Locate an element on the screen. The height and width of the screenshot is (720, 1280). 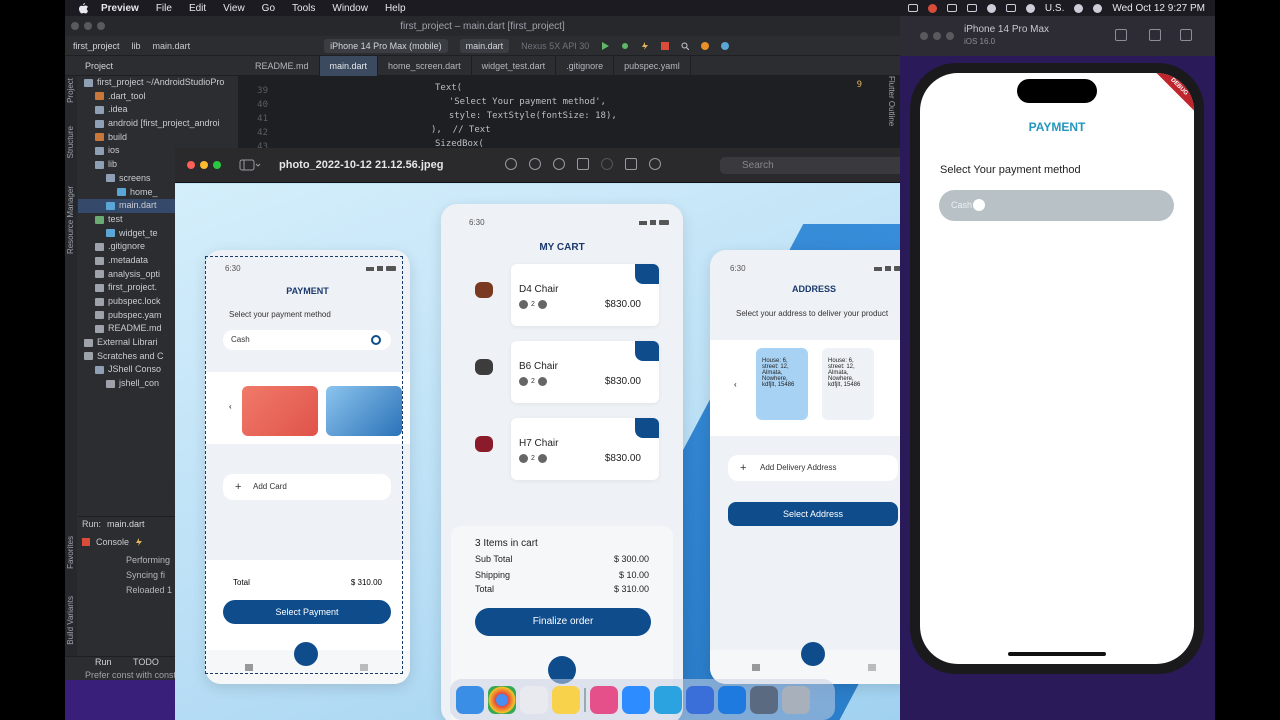
line-number: 41 is located at coordinates (262, 119).